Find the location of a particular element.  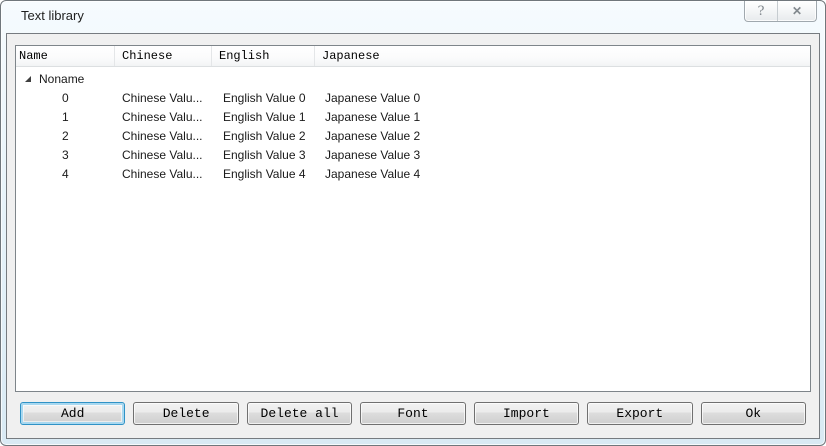

caption-button-group: ? ✕ is located at coordinates (780, 11).